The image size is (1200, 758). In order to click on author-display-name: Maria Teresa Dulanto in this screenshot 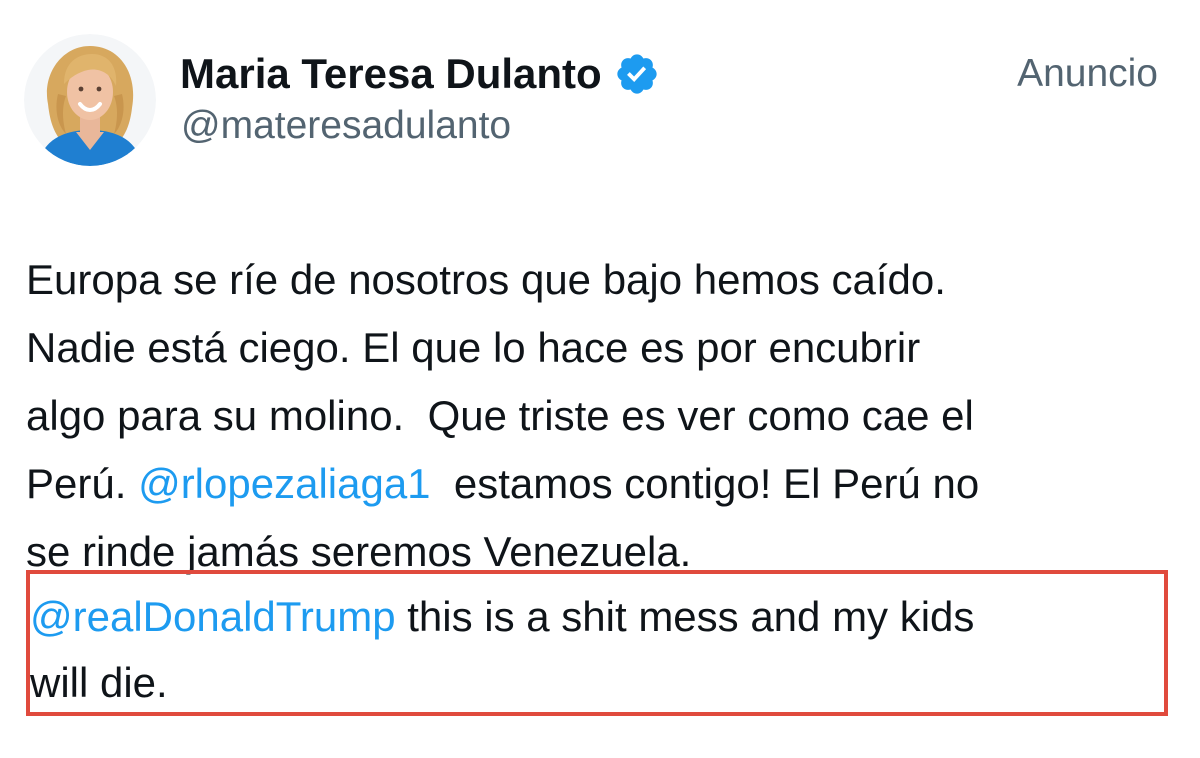, I will do `click(391, 74)`.